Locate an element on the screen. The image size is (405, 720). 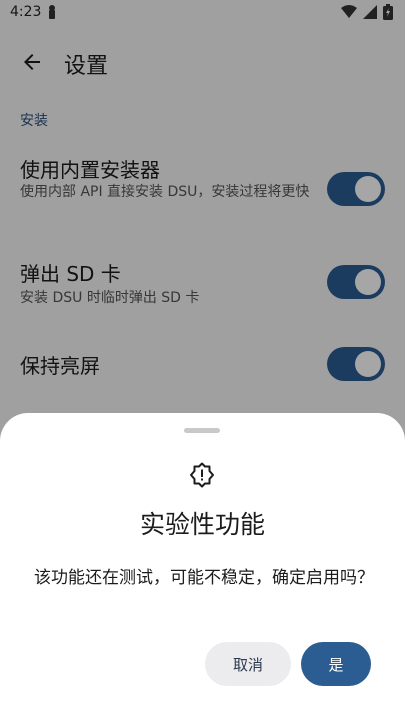
warning-gear-icon is located at coordinates (202, 475).